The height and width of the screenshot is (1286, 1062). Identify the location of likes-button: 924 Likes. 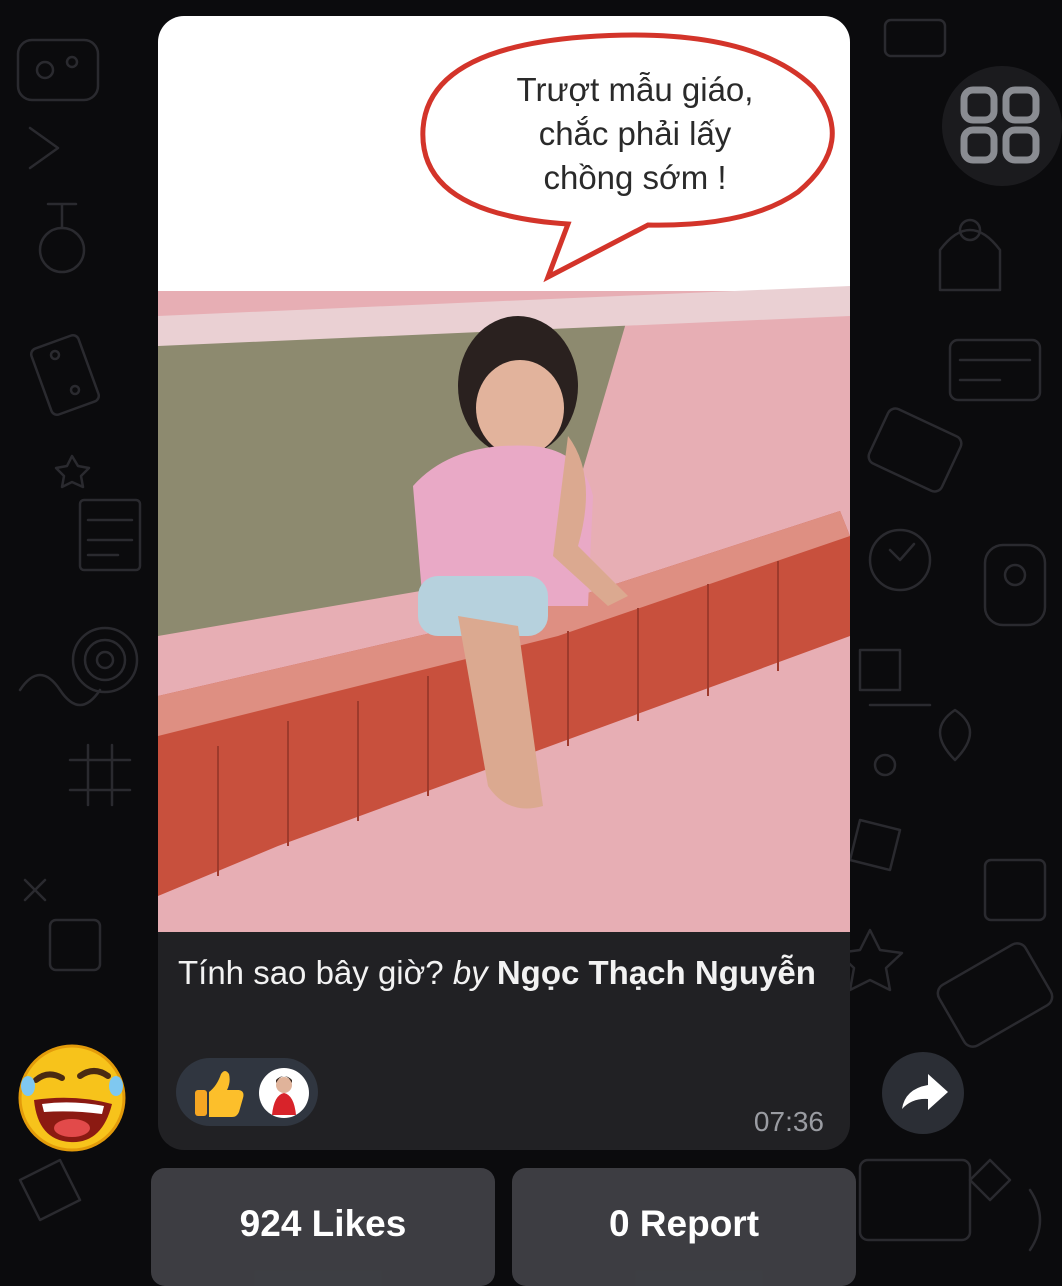
(323, 1227).